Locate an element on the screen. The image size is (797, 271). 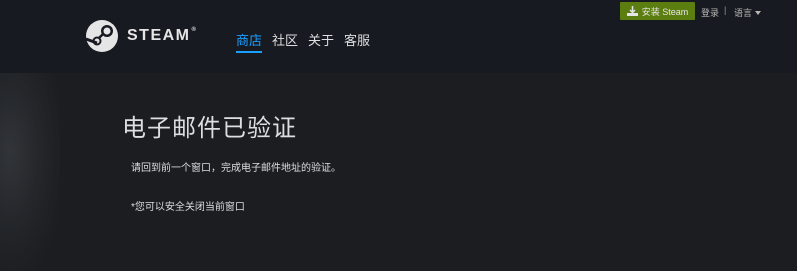
steam-logo: STEAM® is located at coordinates (140, 36).